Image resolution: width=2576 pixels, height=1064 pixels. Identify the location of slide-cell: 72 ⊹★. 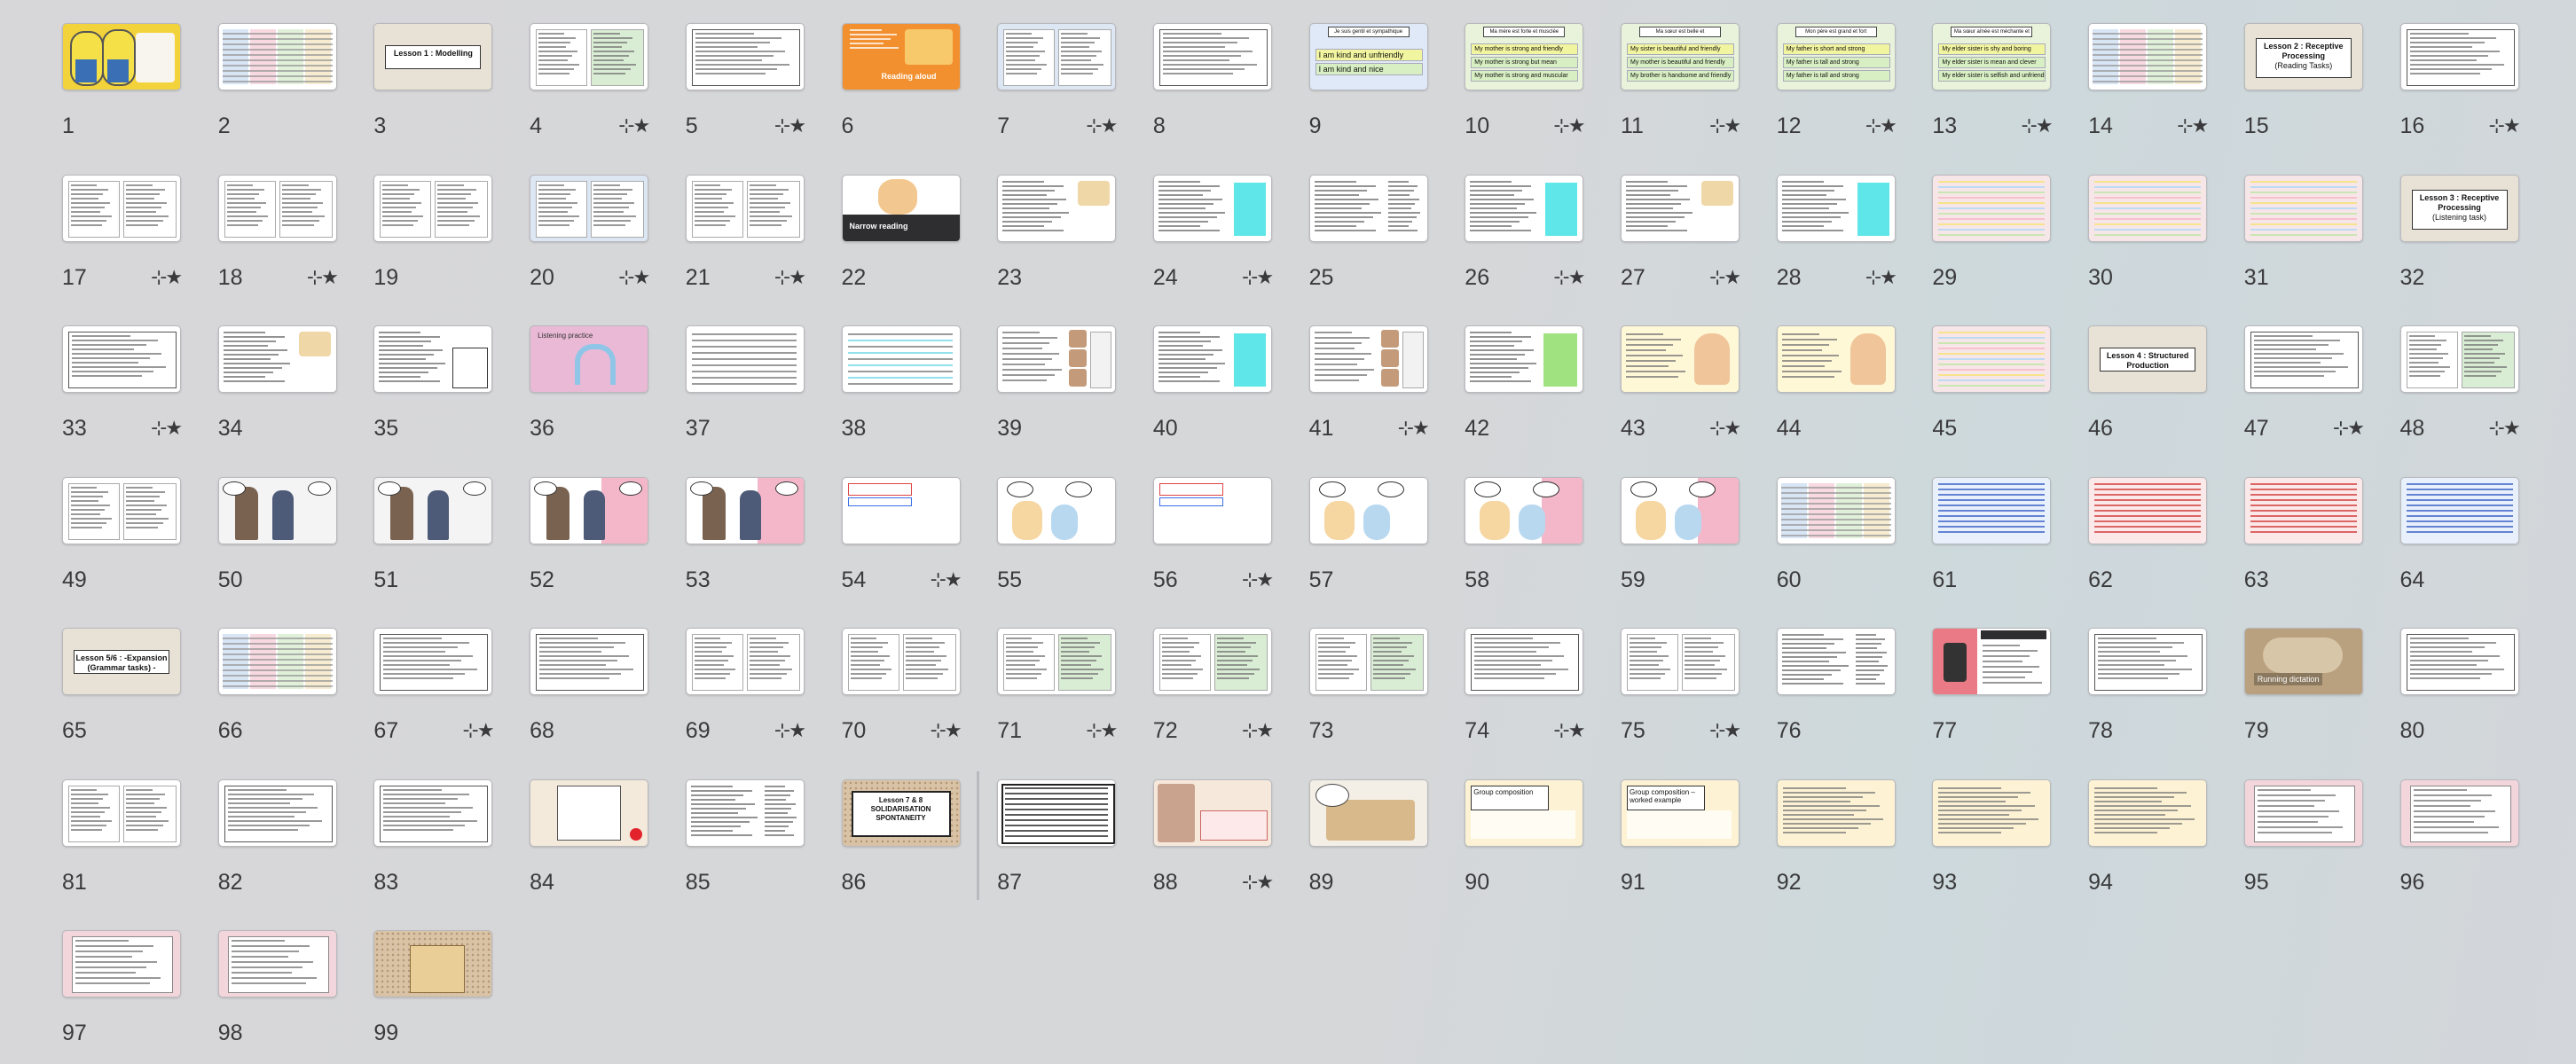
(1219, 695).